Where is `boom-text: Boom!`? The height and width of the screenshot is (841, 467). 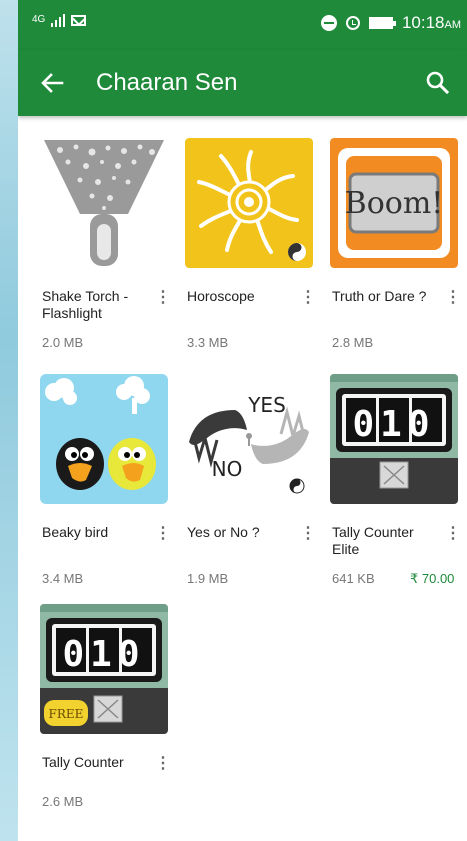
boom-text: Boom! is located at coordinates (394, 203).